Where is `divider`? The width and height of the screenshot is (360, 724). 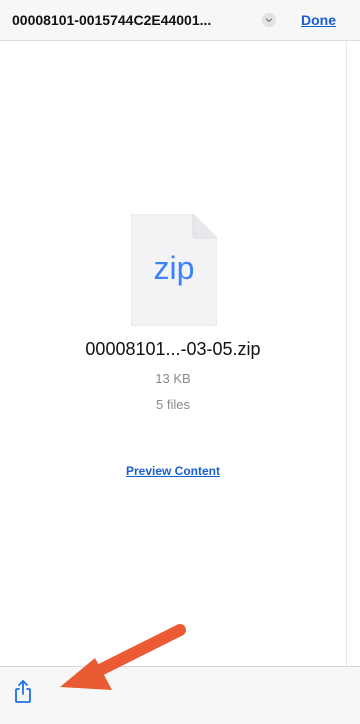
divider is located at coordinates (346, 382).